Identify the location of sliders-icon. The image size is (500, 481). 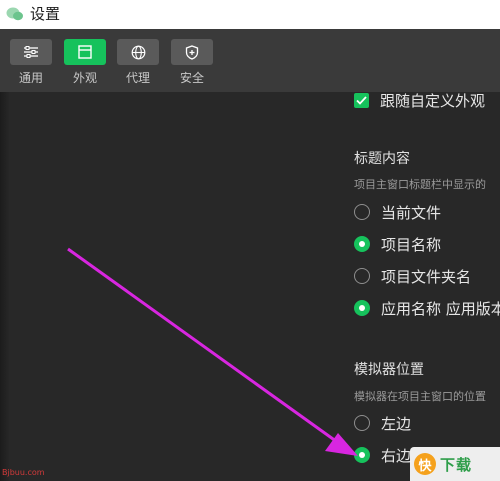
(31, 52).